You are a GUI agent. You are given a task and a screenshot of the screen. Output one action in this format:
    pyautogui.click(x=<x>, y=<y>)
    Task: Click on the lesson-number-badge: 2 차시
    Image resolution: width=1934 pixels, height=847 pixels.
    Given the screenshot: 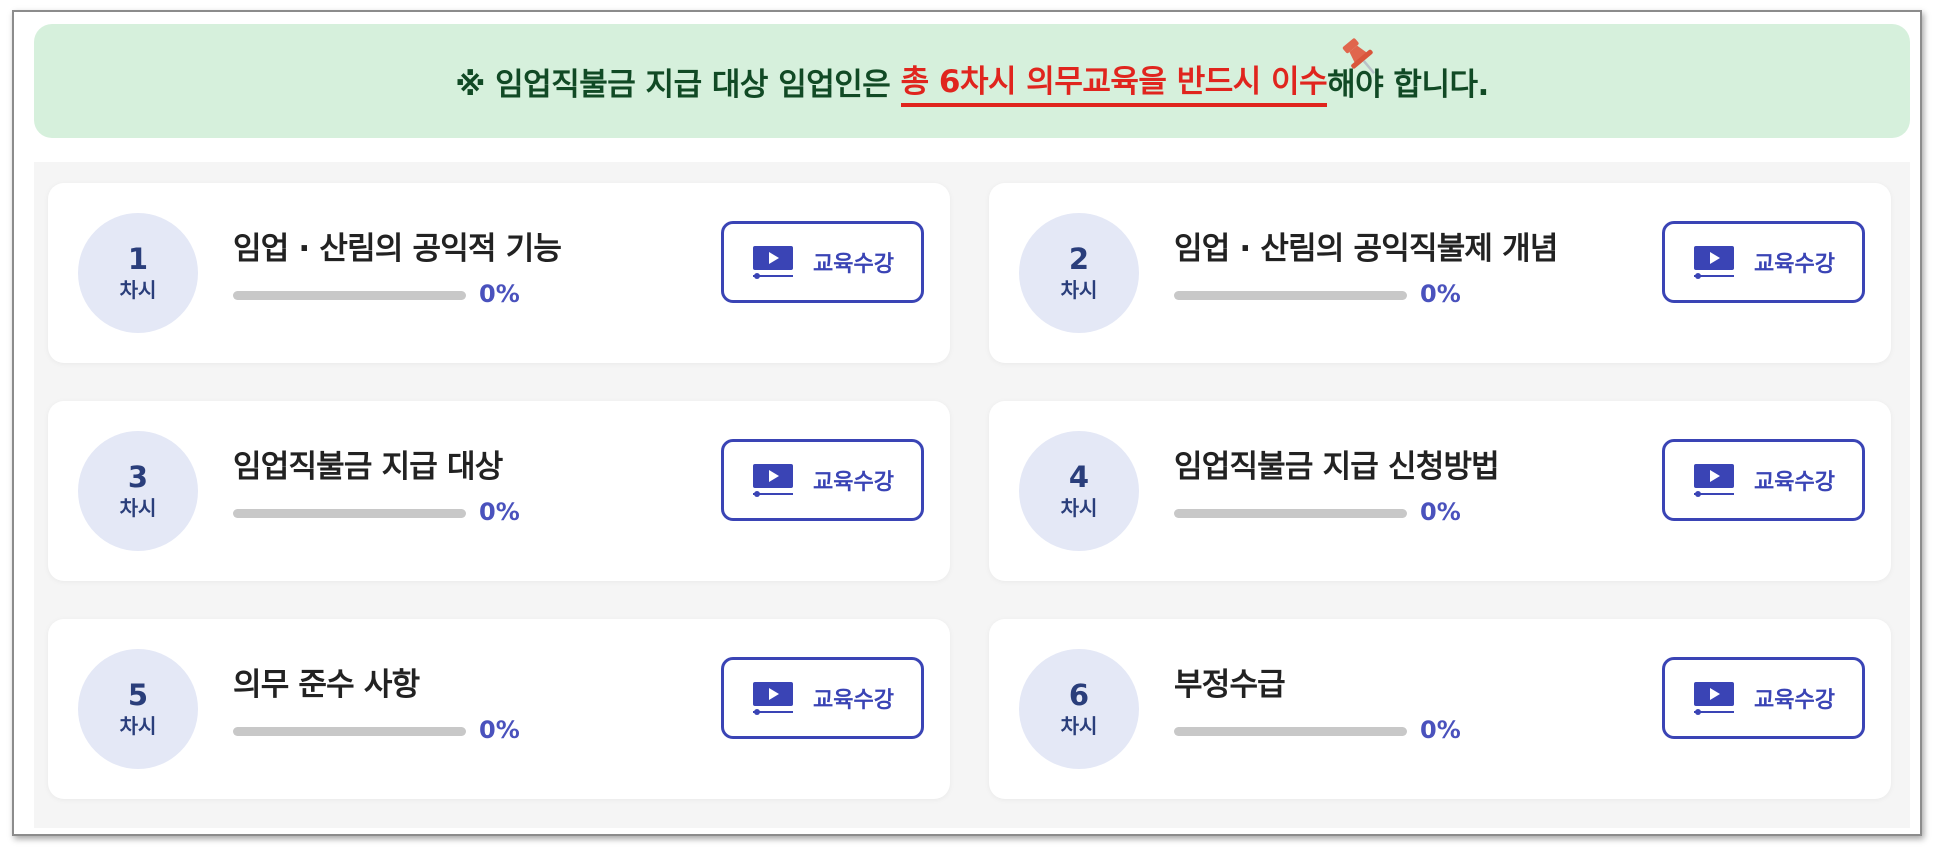 What is the action you would take?
    pyautogui.click(x=1079, y=273)
    